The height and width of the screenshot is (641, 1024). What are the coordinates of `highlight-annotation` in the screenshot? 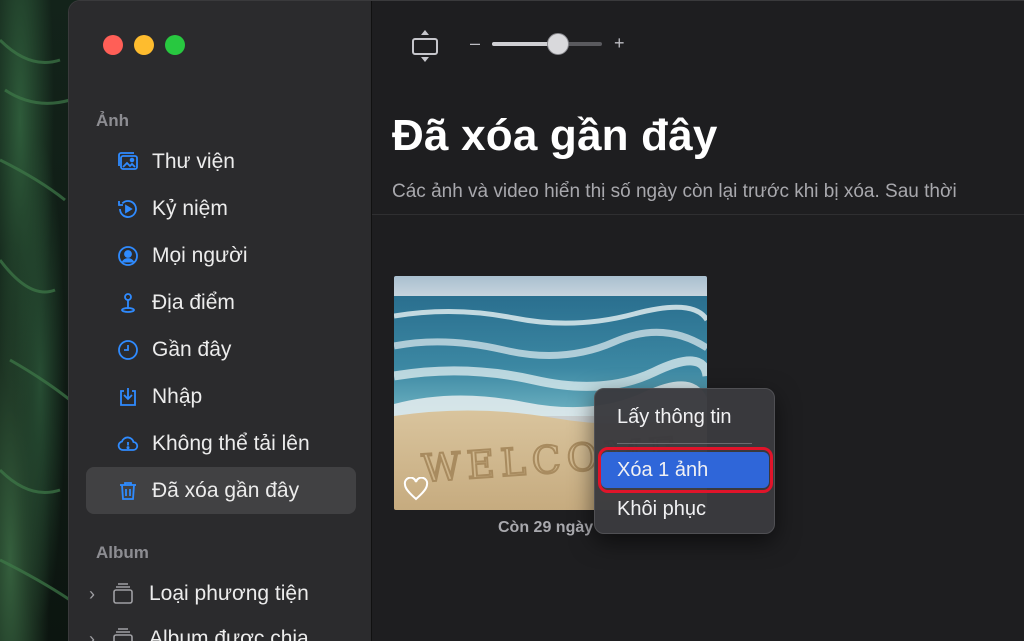 It's located at (685, 470).